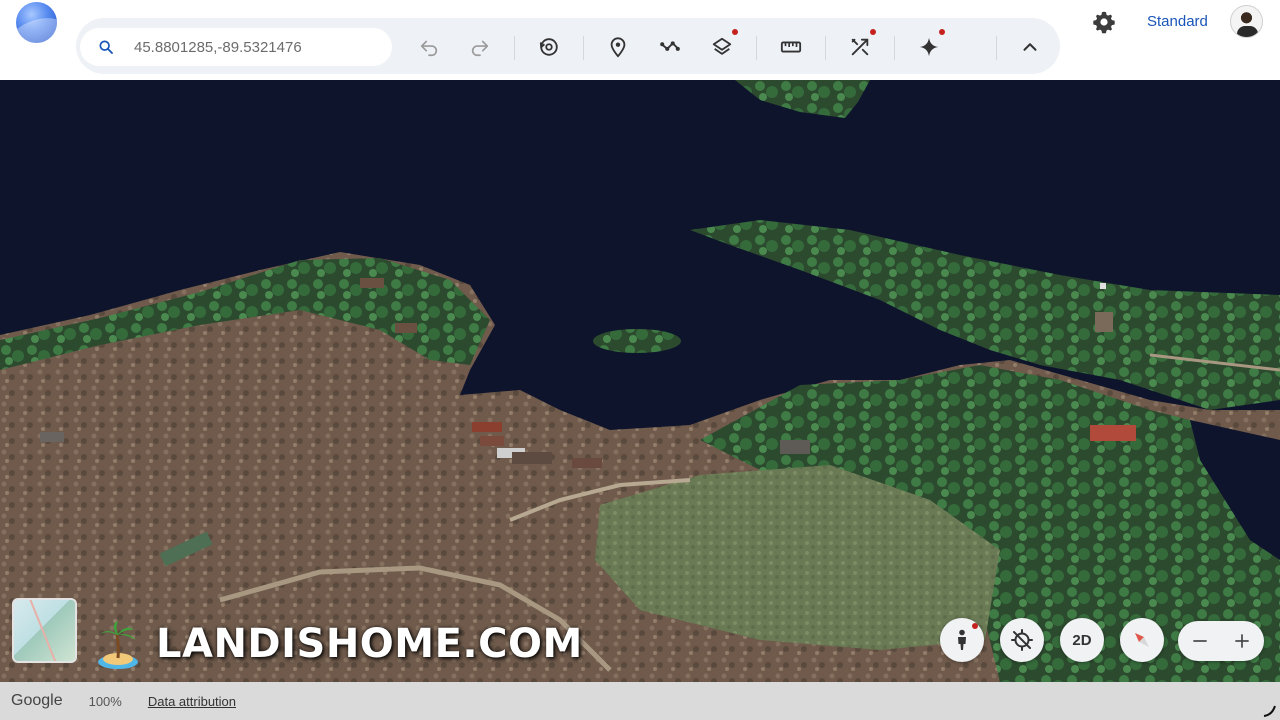 This screenshot has height=720, width=1280. I want to click on historical-imagery-button, so click(549, 47).